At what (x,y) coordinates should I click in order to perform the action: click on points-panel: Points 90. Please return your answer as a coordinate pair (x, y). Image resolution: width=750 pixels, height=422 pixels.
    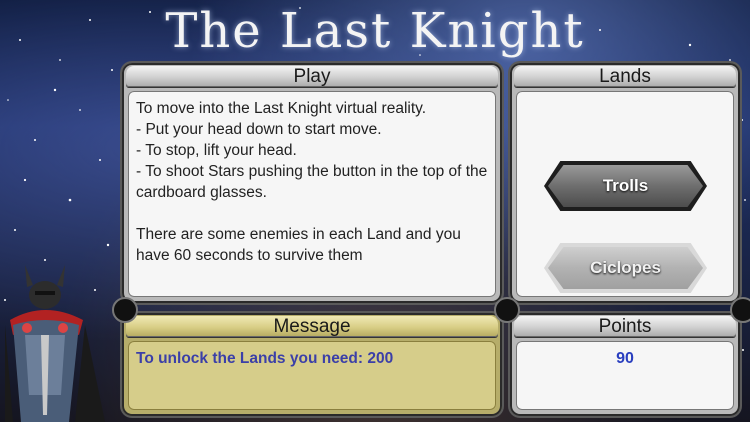
    Looking at the image, I should click on (625, 364).